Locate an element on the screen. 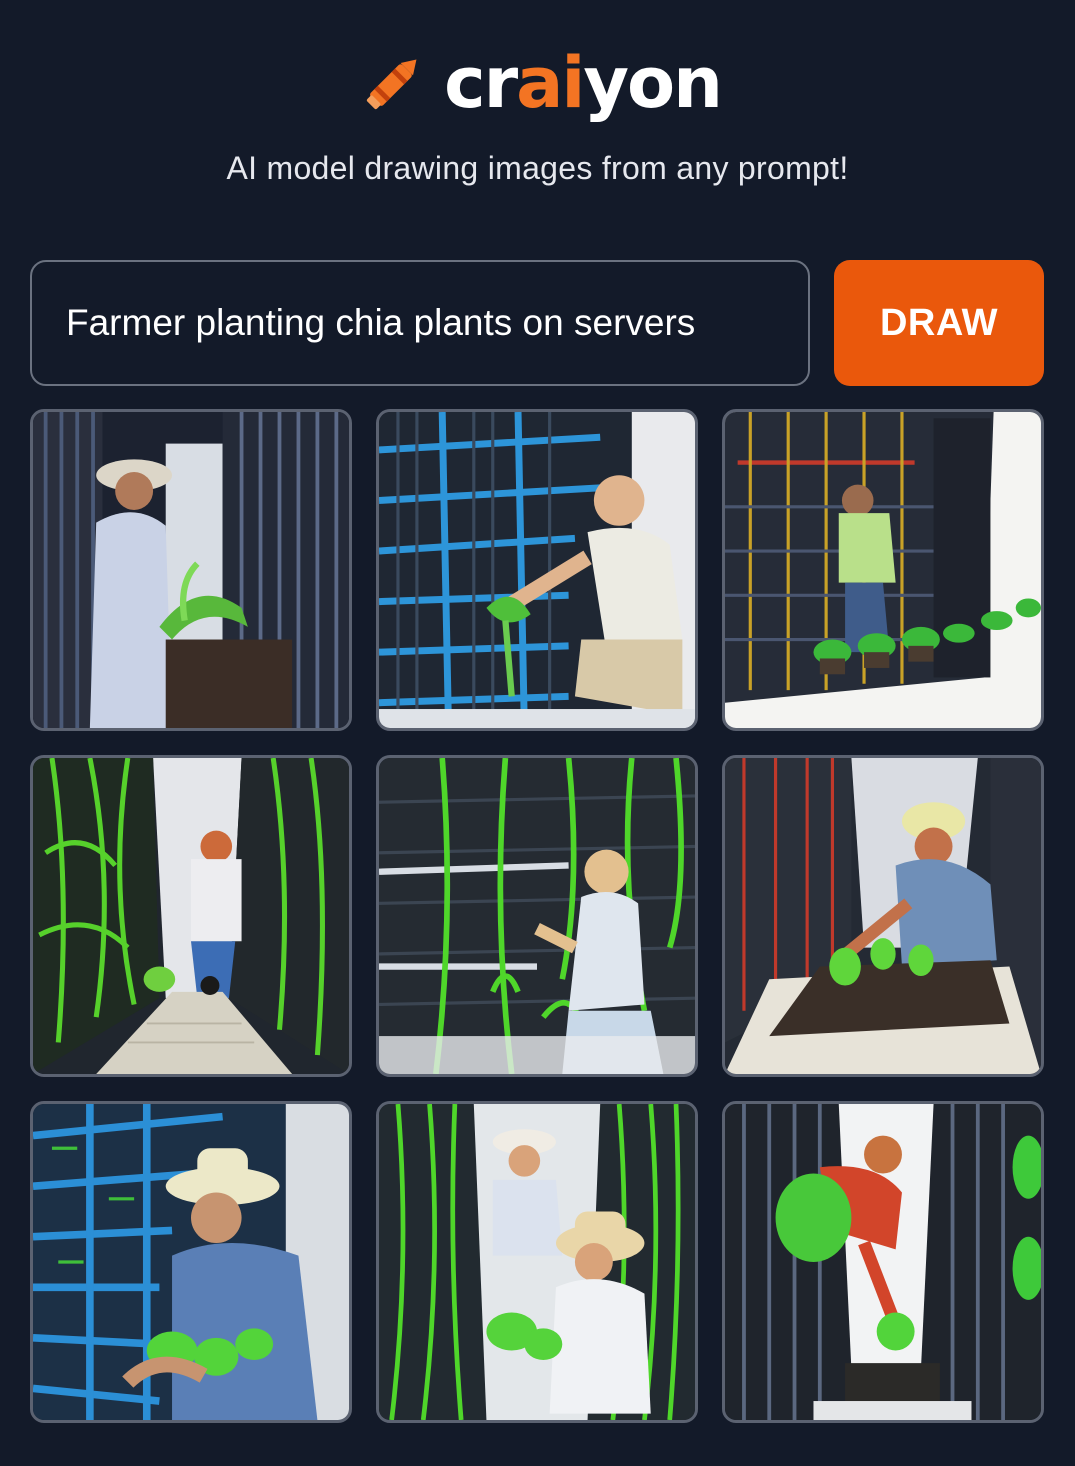  crayon-icon is located at coordinates (392, 84).